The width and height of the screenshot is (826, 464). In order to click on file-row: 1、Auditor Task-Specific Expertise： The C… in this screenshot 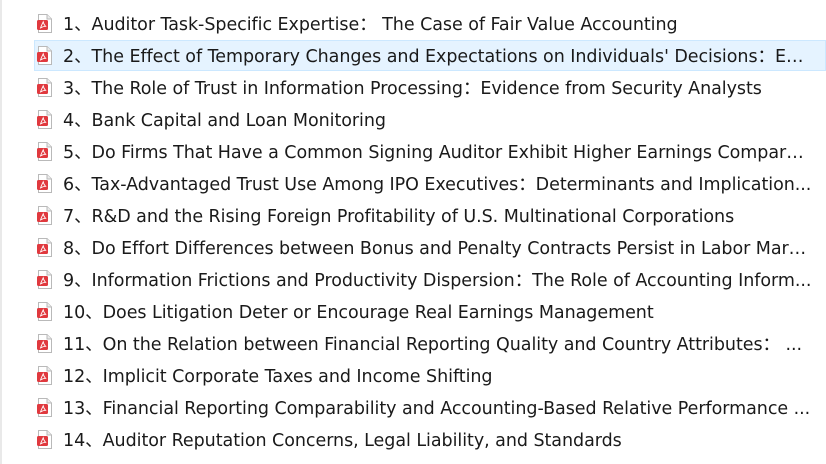, I will do `click(430, 23)`.